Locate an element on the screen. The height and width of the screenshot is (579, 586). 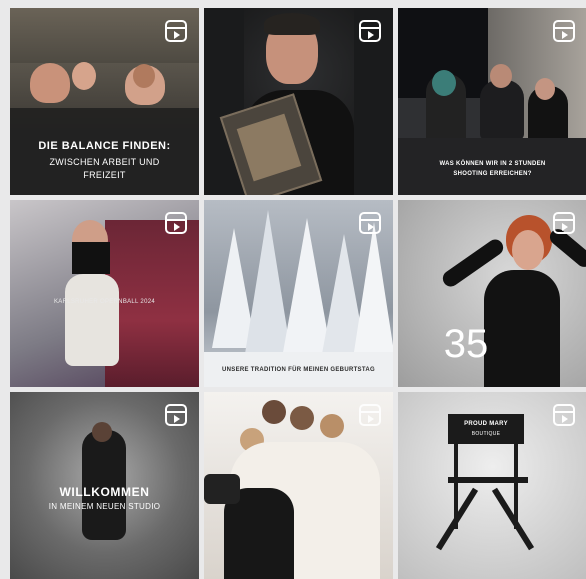
reel-tile-portrait-book is located at coordinates (298, 101).